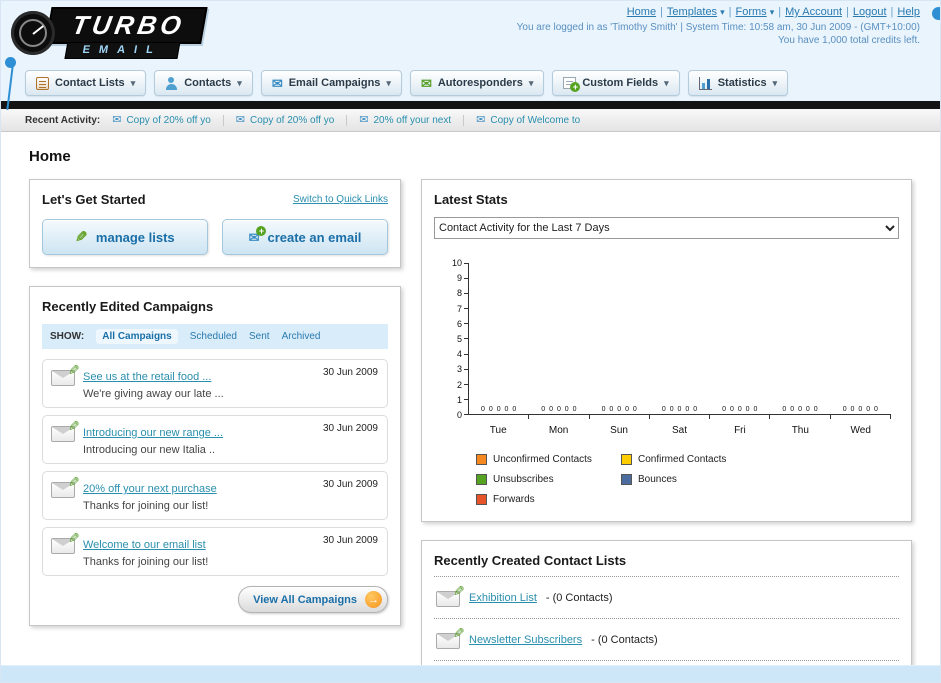  What do you see at coordinates (50, 156) in the screenshot?
I see `page-title: Home` at bounding box center [50, 156].